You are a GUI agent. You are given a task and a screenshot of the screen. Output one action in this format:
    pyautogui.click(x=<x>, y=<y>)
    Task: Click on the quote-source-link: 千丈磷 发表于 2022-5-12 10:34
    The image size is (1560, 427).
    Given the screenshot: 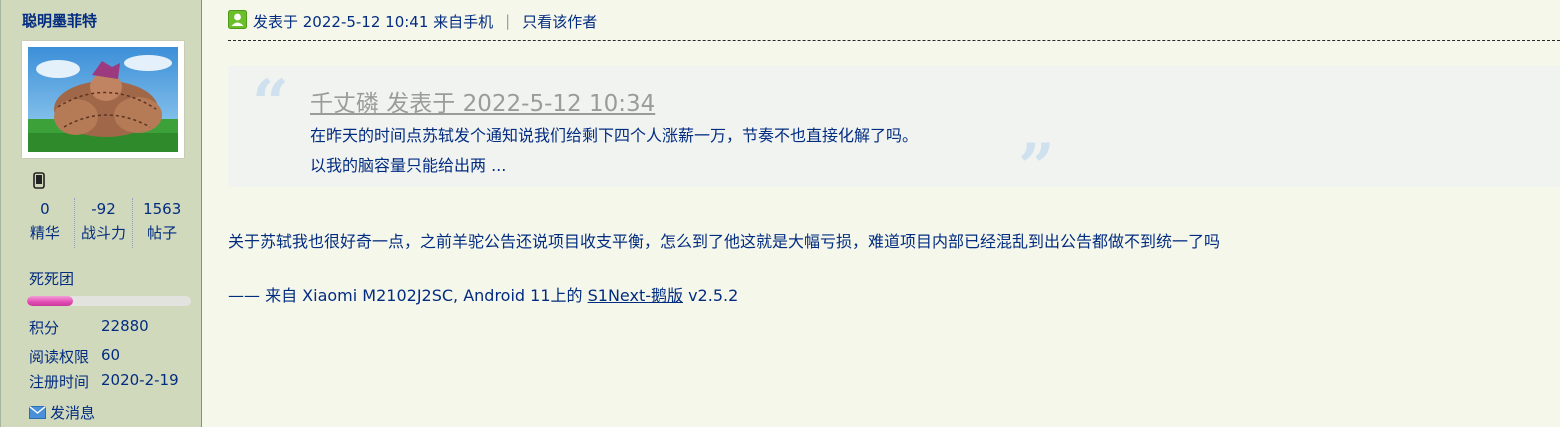 What is the action you would take?
    pyautogui.click(x=482, y=101)
    